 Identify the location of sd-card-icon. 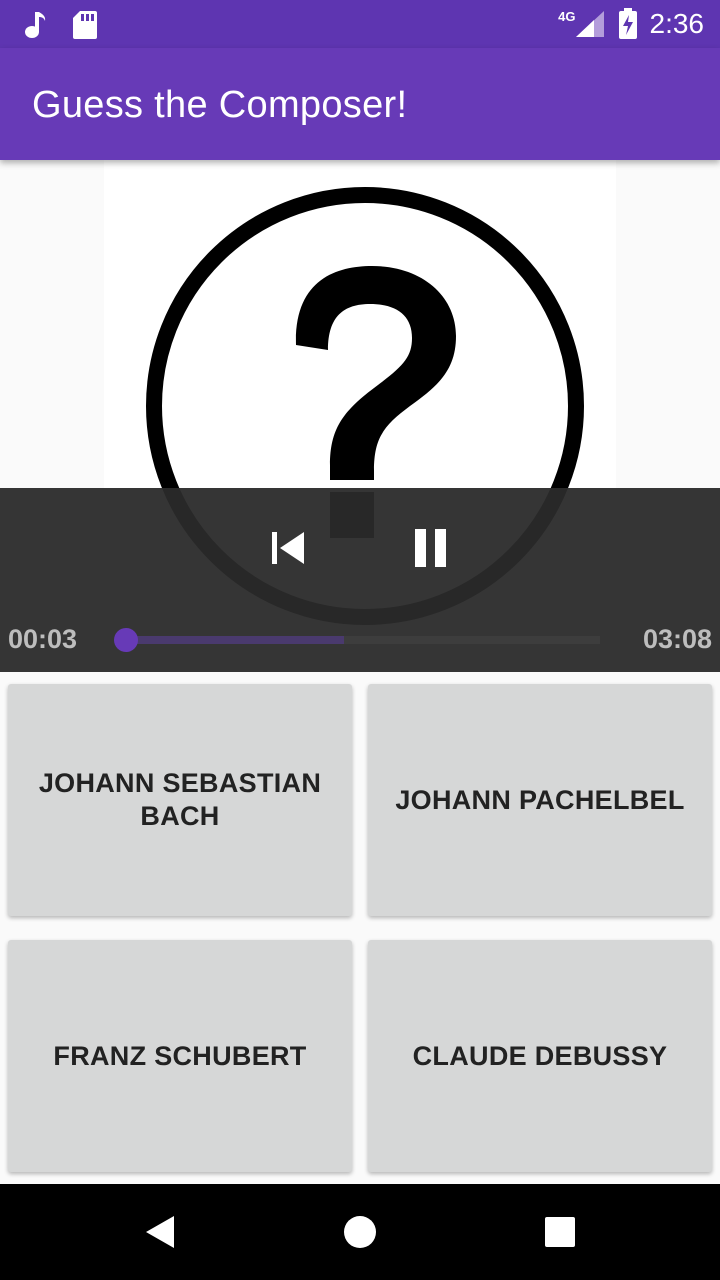
(85, 25).